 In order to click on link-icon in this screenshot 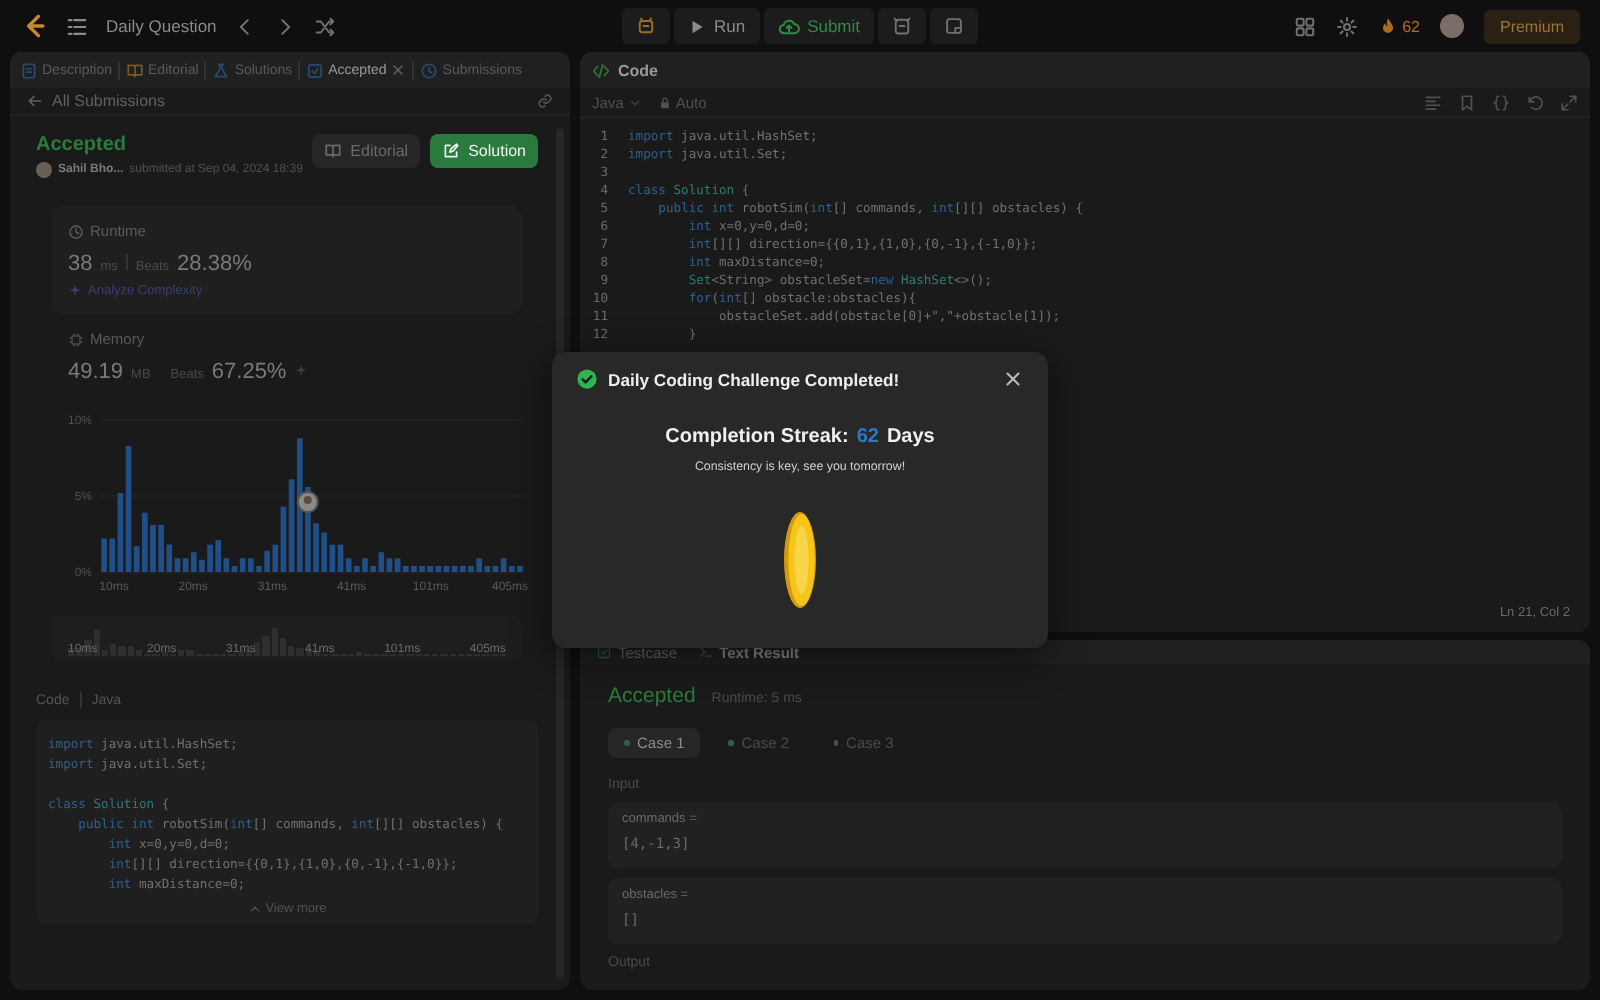, I will do `click(545, 101)`.